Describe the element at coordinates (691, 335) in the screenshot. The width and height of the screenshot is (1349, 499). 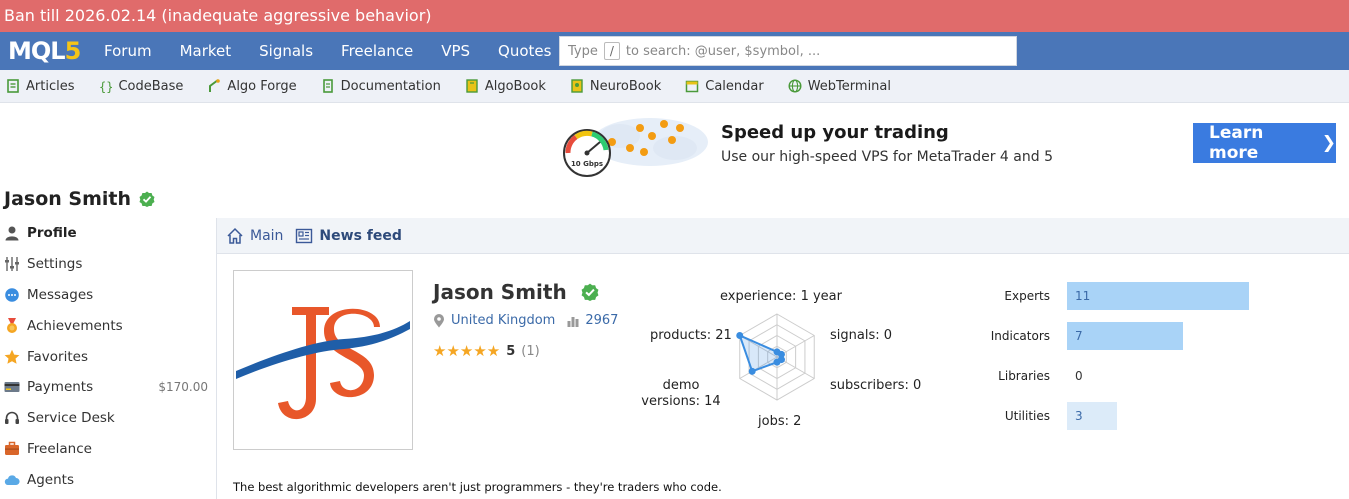
I see `radar-axis-label: products: 21` at that location.